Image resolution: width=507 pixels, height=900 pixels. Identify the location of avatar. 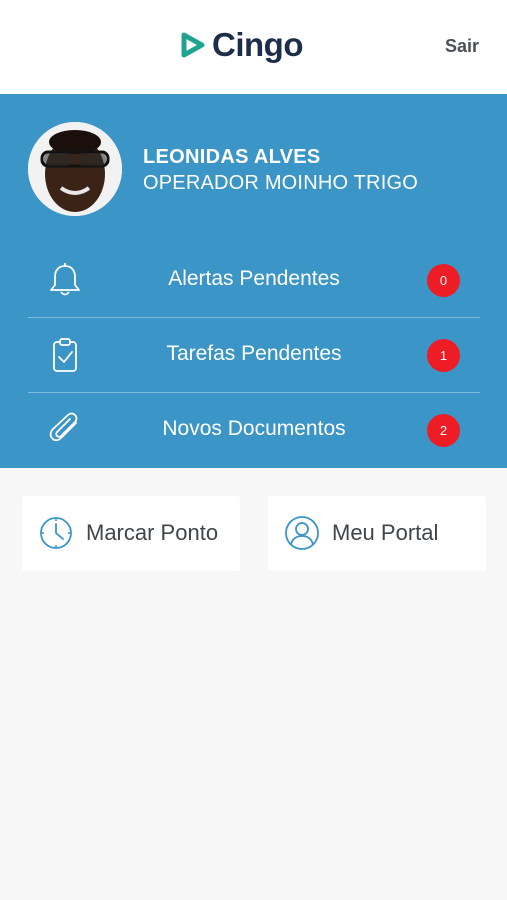
(75, 169).